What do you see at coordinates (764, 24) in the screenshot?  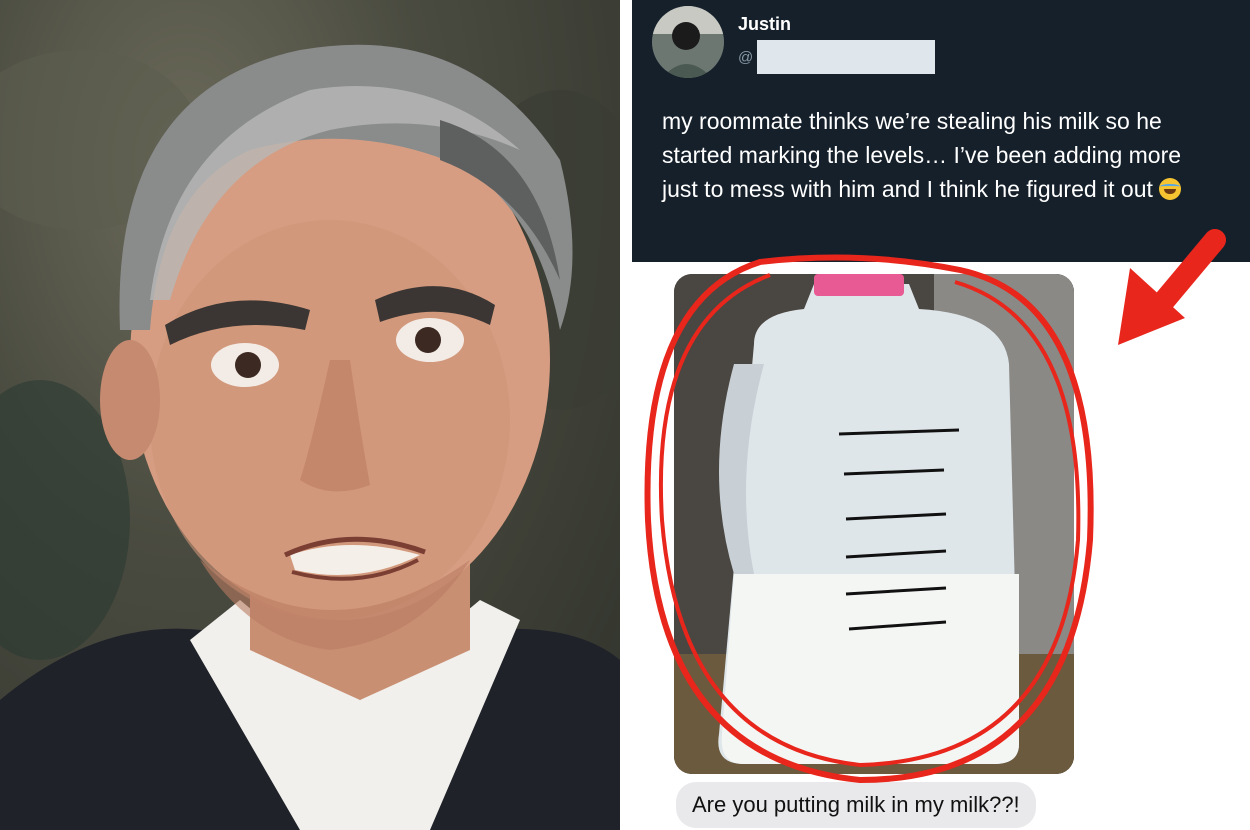 I see `author-name: Justin` at bounding box center [764, 24].